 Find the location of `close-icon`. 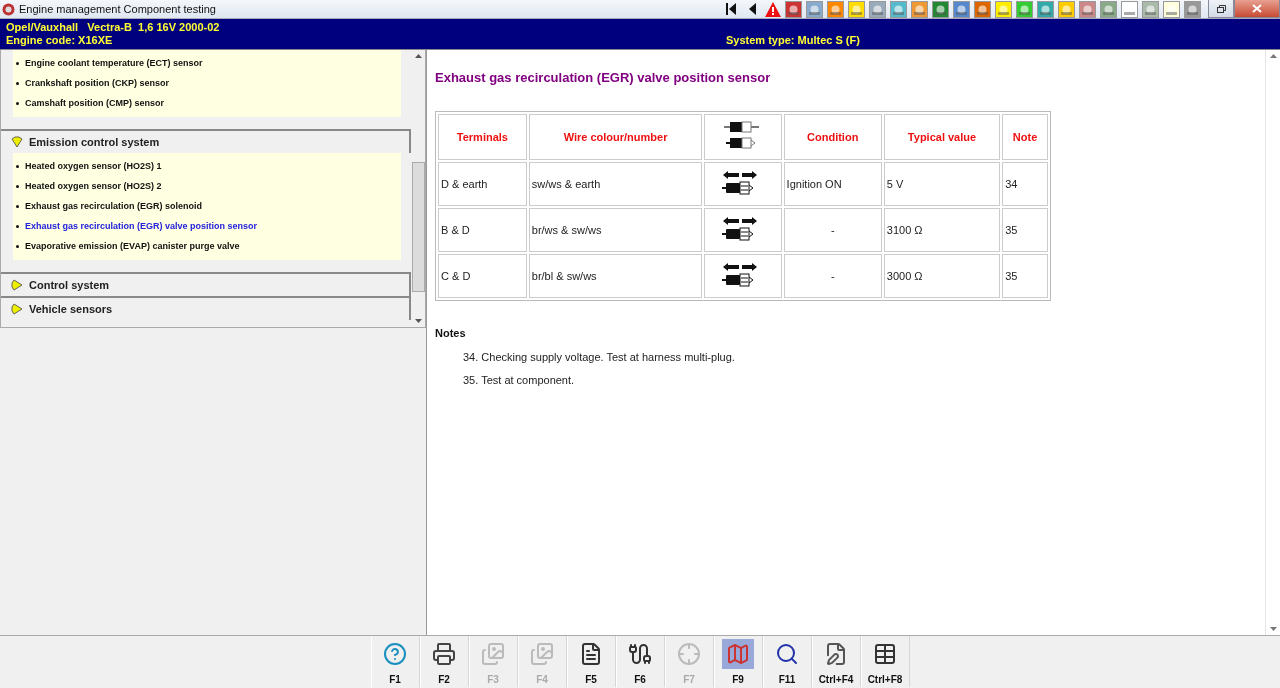

close-icon is located at coordinates (1257, 8).